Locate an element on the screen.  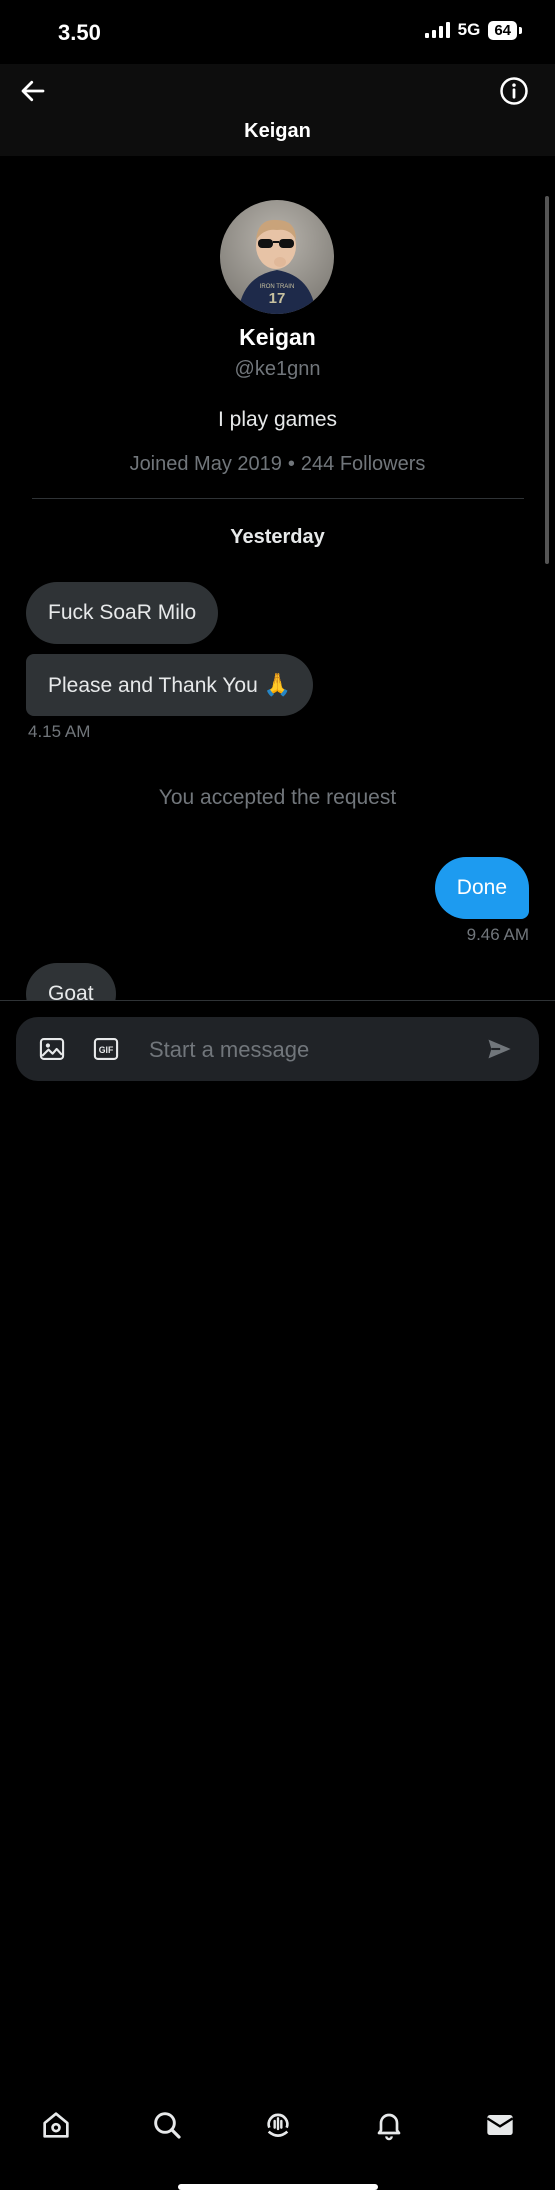
conversation-header: Keigan is located at coordinates (277, 110).